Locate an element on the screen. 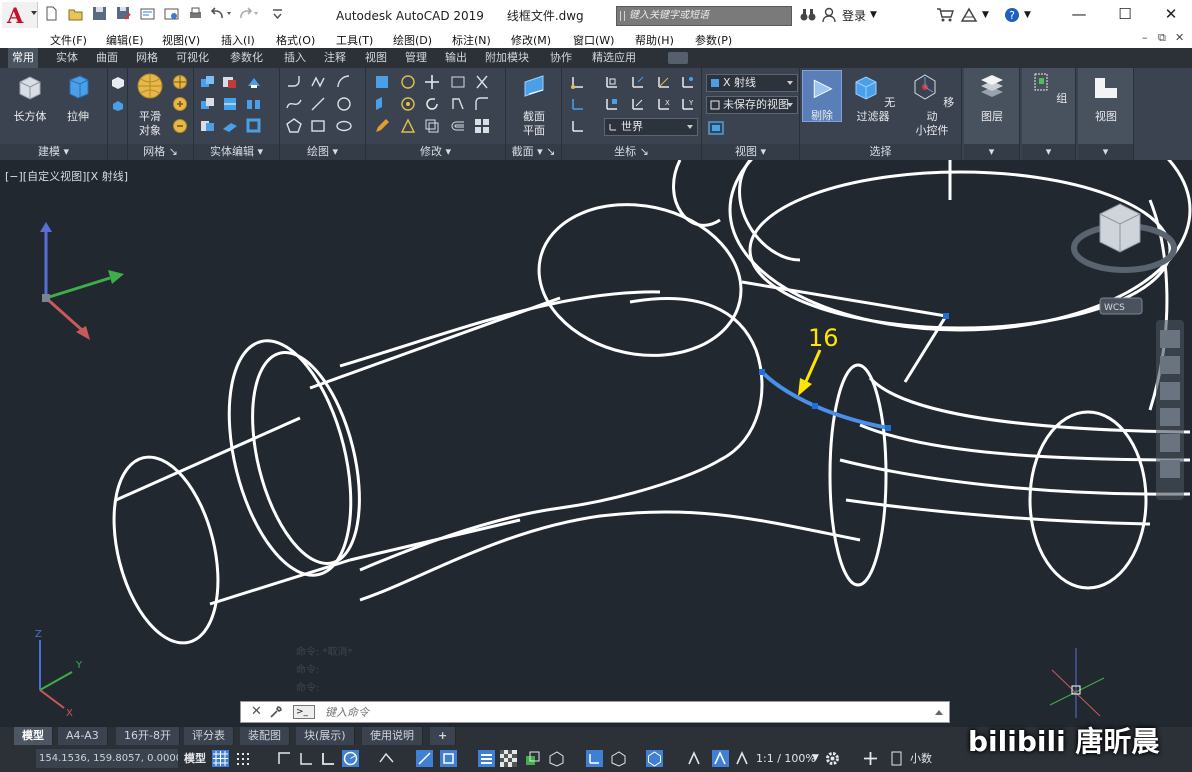  panel-mesh-label: 网格 ↘ is located at coordinates (160, 152).